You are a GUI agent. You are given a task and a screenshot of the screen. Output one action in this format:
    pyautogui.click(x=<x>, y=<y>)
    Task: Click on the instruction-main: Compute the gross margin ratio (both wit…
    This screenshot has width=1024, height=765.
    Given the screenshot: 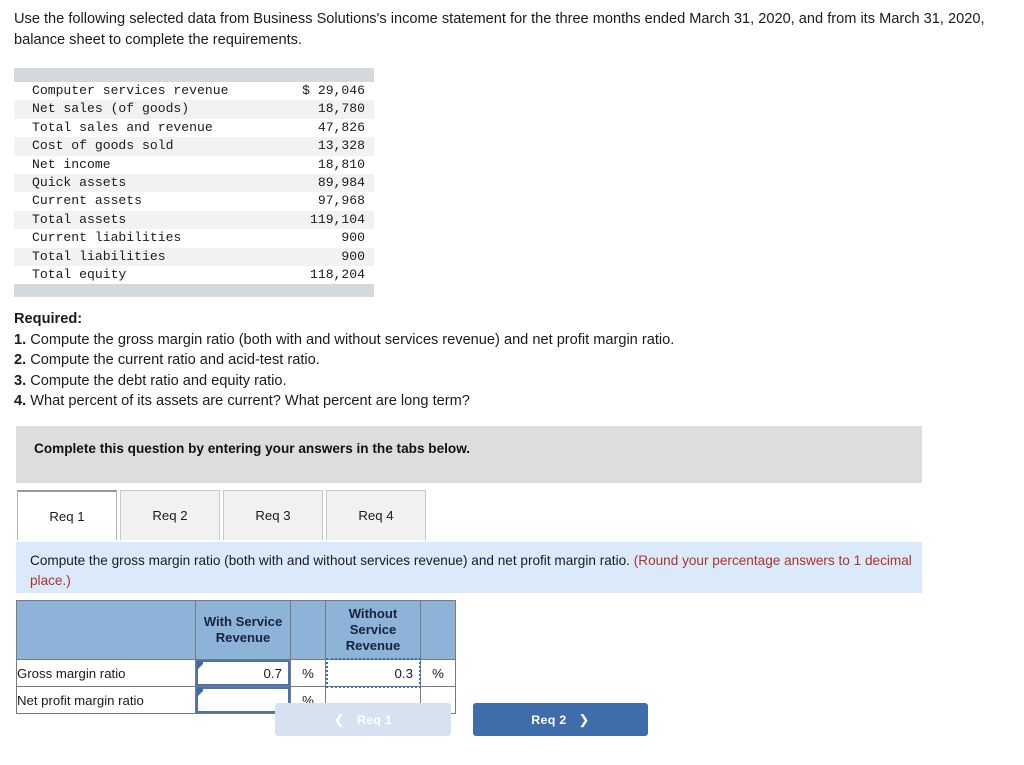 What is the action you would take?
    pyautogui.click(x=330, y=560)
    